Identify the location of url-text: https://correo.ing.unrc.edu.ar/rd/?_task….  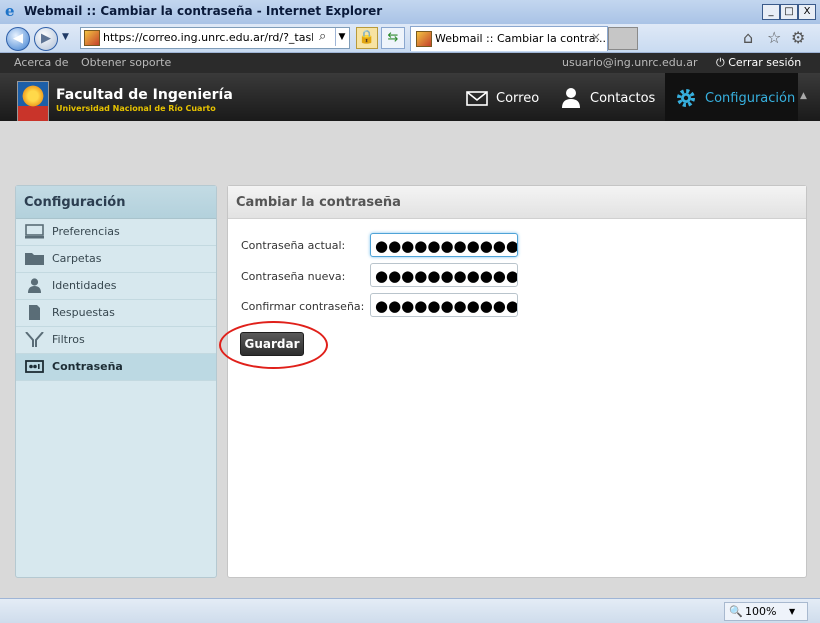
(208, 37).